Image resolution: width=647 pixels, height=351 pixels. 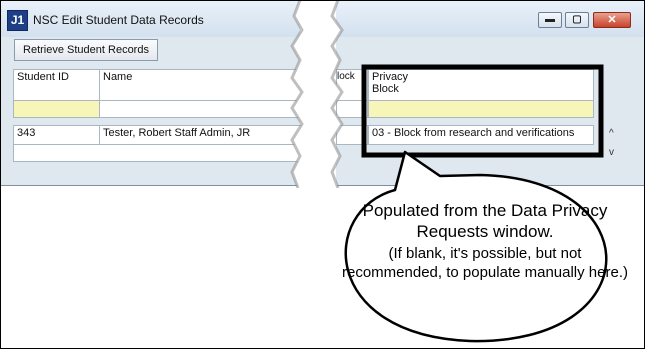 What do you see at coordinates (611, 152) in the screenshot?
I see `scroll-down-icon: v` at bounding box center [611, 152].